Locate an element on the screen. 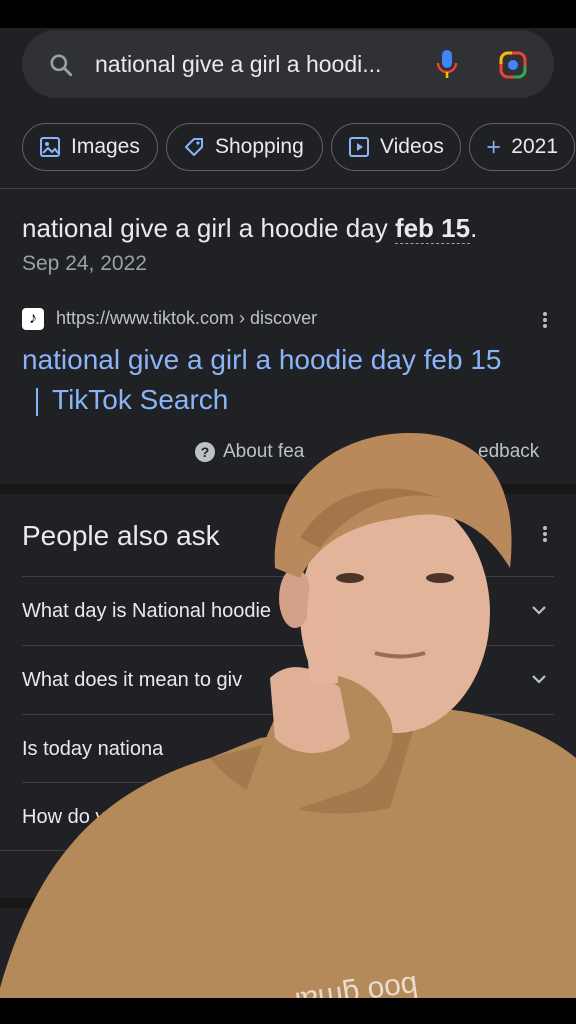 The image size is (576, 1024). chip-videos: Videos is located at coordinates (396, 147).